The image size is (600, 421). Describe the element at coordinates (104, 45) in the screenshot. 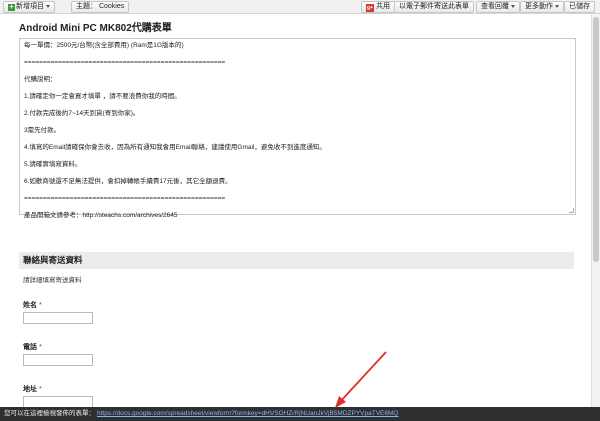

I see `description-line: 每一單價：2500元/台幣(含全部費用) (Ram是1G版本的)` at that location.